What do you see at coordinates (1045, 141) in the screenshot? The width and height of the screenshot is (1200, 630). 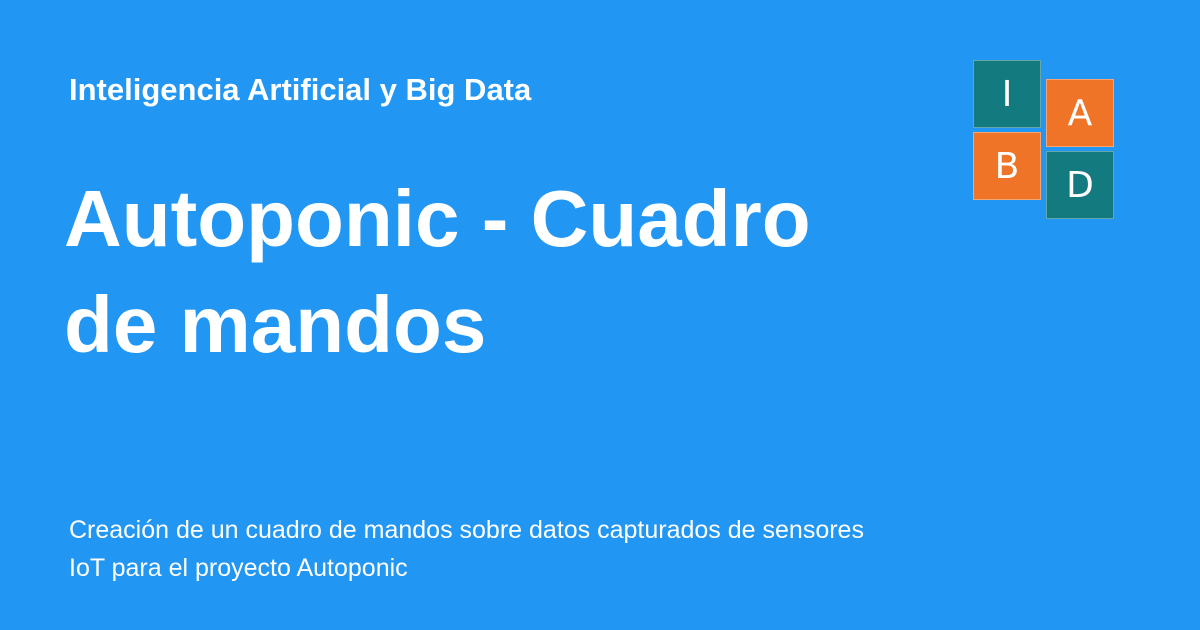 I see `iabd-logo: I A B D` at bounding box center [1045, 141].